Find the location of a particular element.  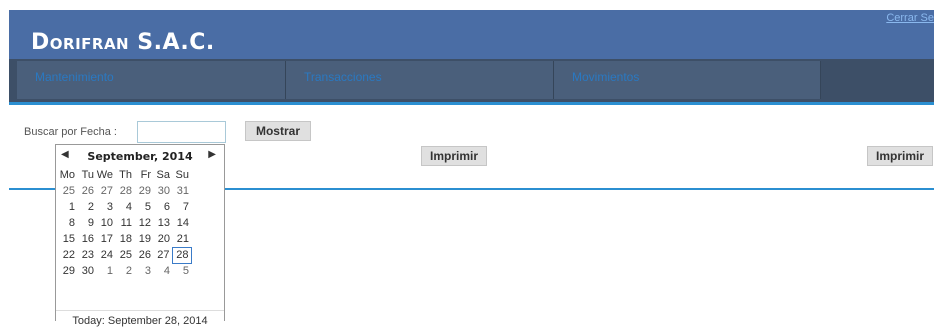

calendar-day: 7 is located at coordinates (181, 207).